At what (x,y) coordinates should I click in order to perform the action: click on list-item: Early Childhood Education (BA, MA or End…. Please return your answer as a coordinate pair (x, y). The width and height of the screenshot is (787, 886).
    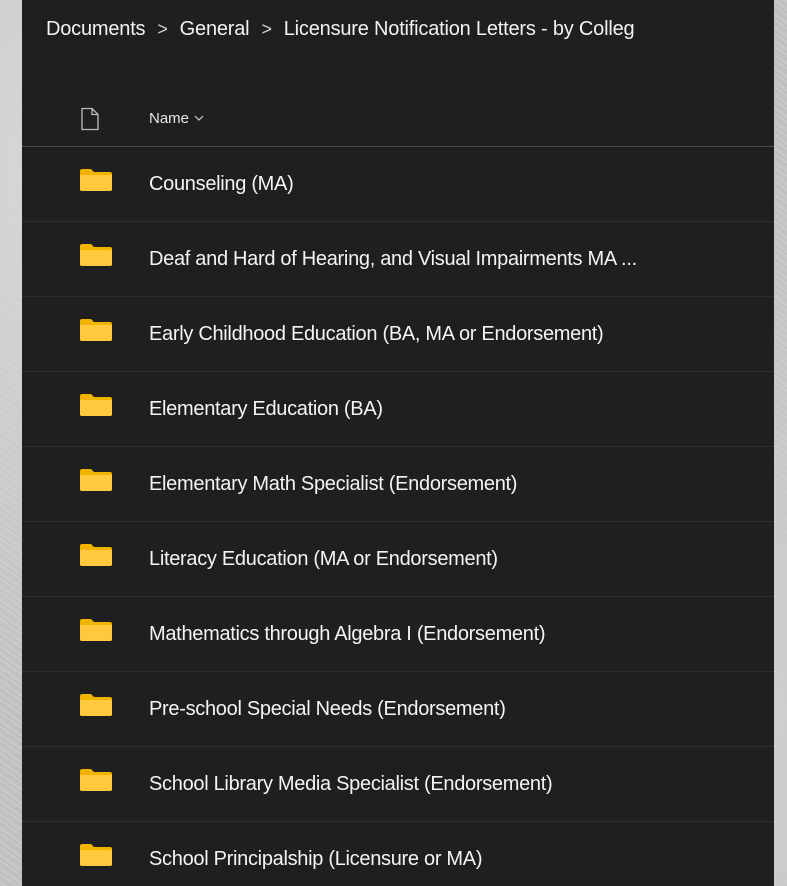
    Looking at the image, I should click on (398, 334).